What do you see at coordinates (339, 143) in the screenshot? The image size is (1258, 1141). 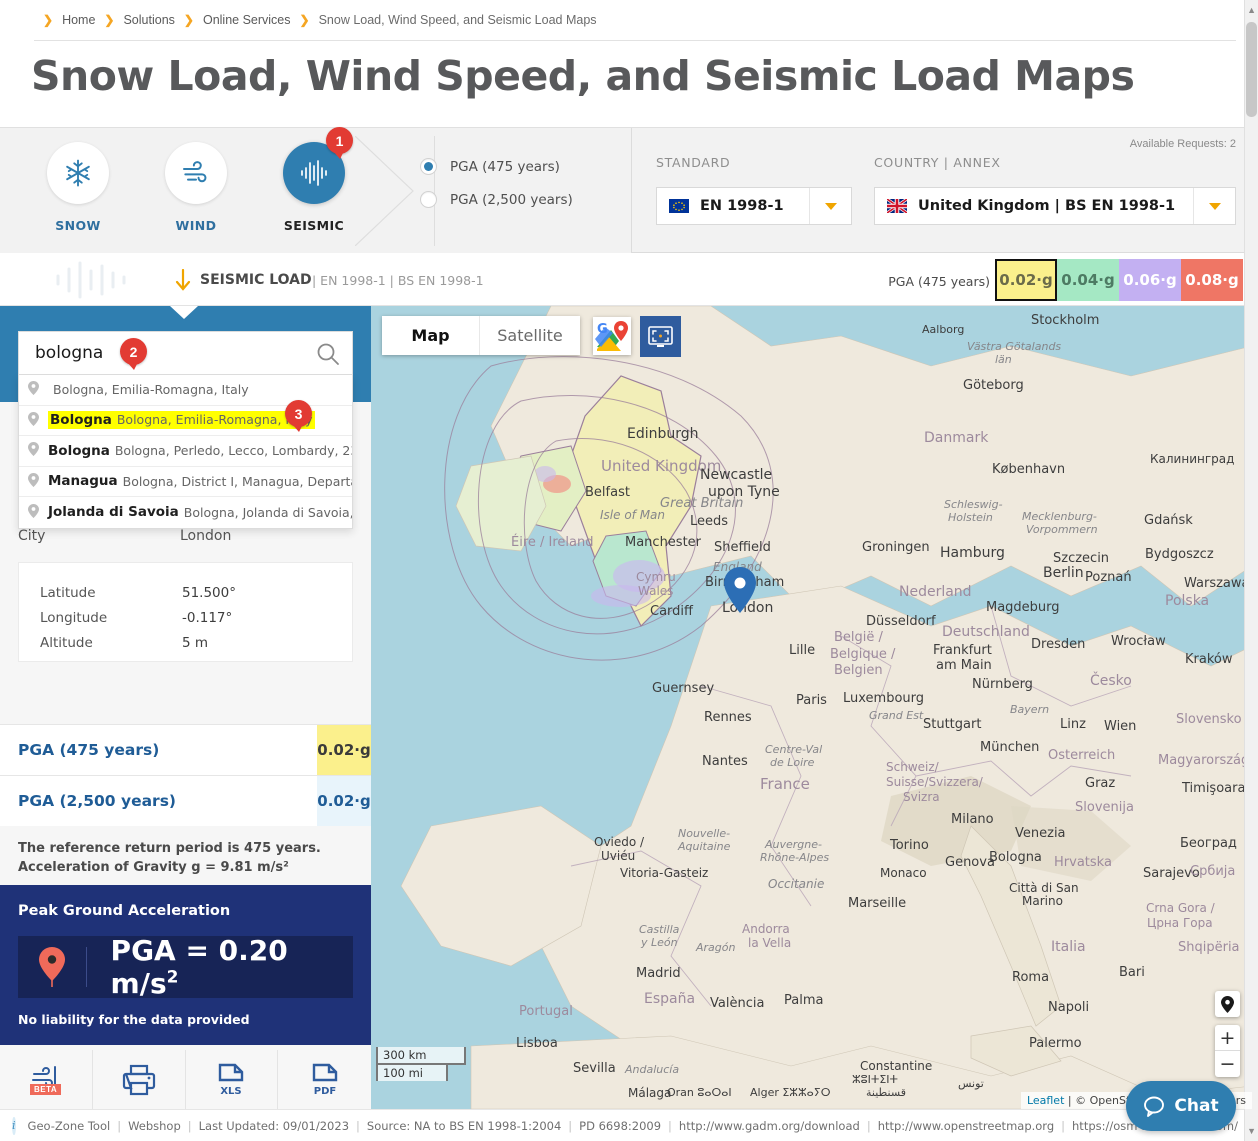 I see `annotation-badge-1: 1` at bounding box center [339, 143].